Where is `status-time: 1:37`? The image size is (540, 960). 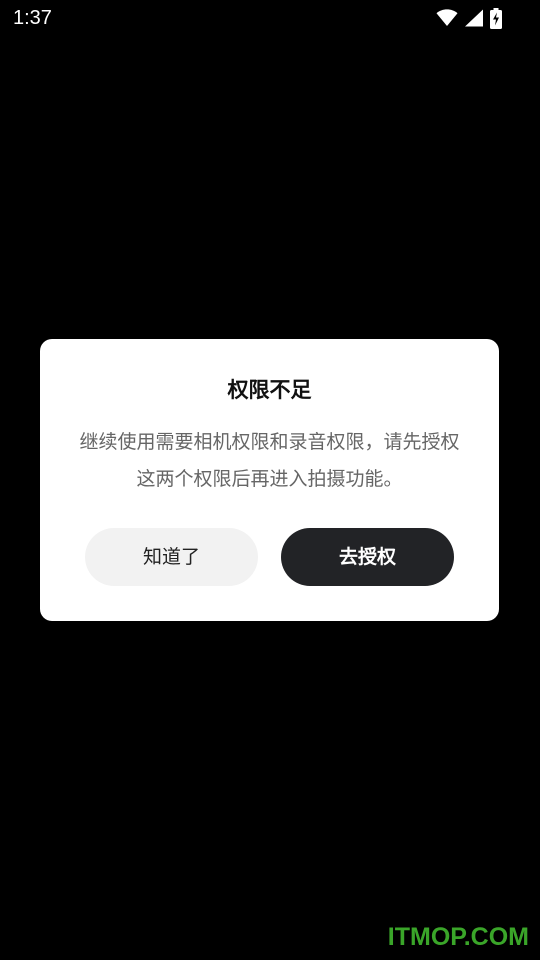
status-time: 1:37 is located at coordinates (32, 18).